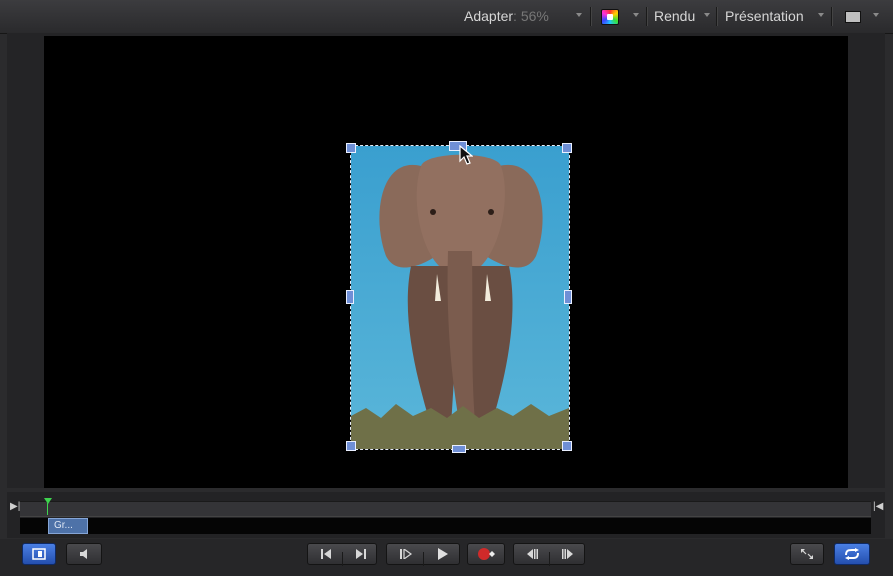 The image size is (893, 576). What do you see at coordinates (489, 16) in the screenshot?
I see `fit-zoom-label: Adapter` at bounding box center [489, 16].